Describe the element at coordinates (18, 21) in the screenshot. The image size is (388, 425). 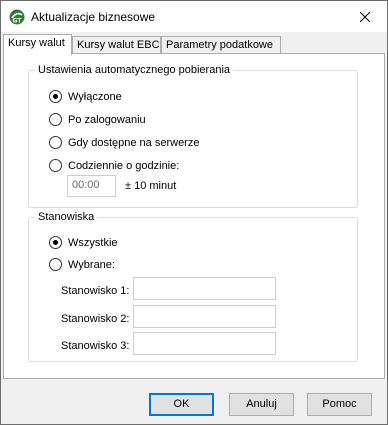
I see `svg-text: GT` at that location.